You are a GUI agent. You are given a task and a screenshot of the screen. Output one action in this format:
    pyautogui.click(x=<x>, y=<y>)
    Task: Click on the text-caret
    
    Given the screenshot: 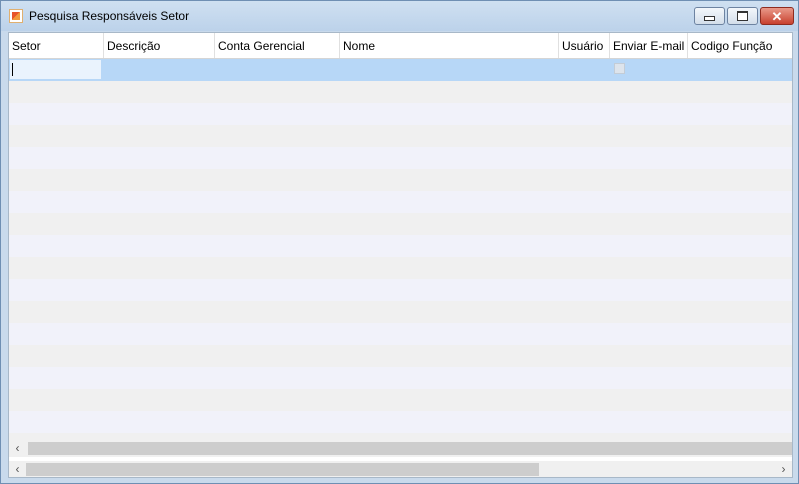 What is the action you would take?
    pyautogui.click(x=12, y=69)
    